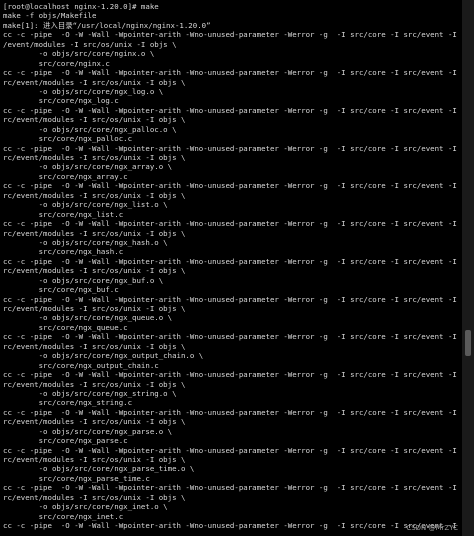 Image resolution: width=474 pixels, height=536 pixels. What do you see at coordinates (61, 101) in the screenshot?
I see `terminal-line: src/core/ngx_log.c` at bounding box center [61, 101].